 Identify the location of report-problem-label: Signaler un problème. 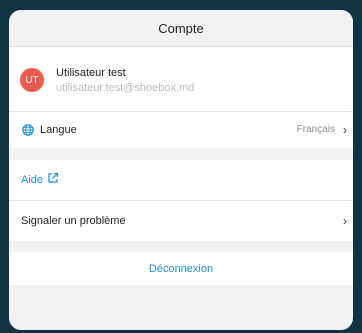
(73, 221).